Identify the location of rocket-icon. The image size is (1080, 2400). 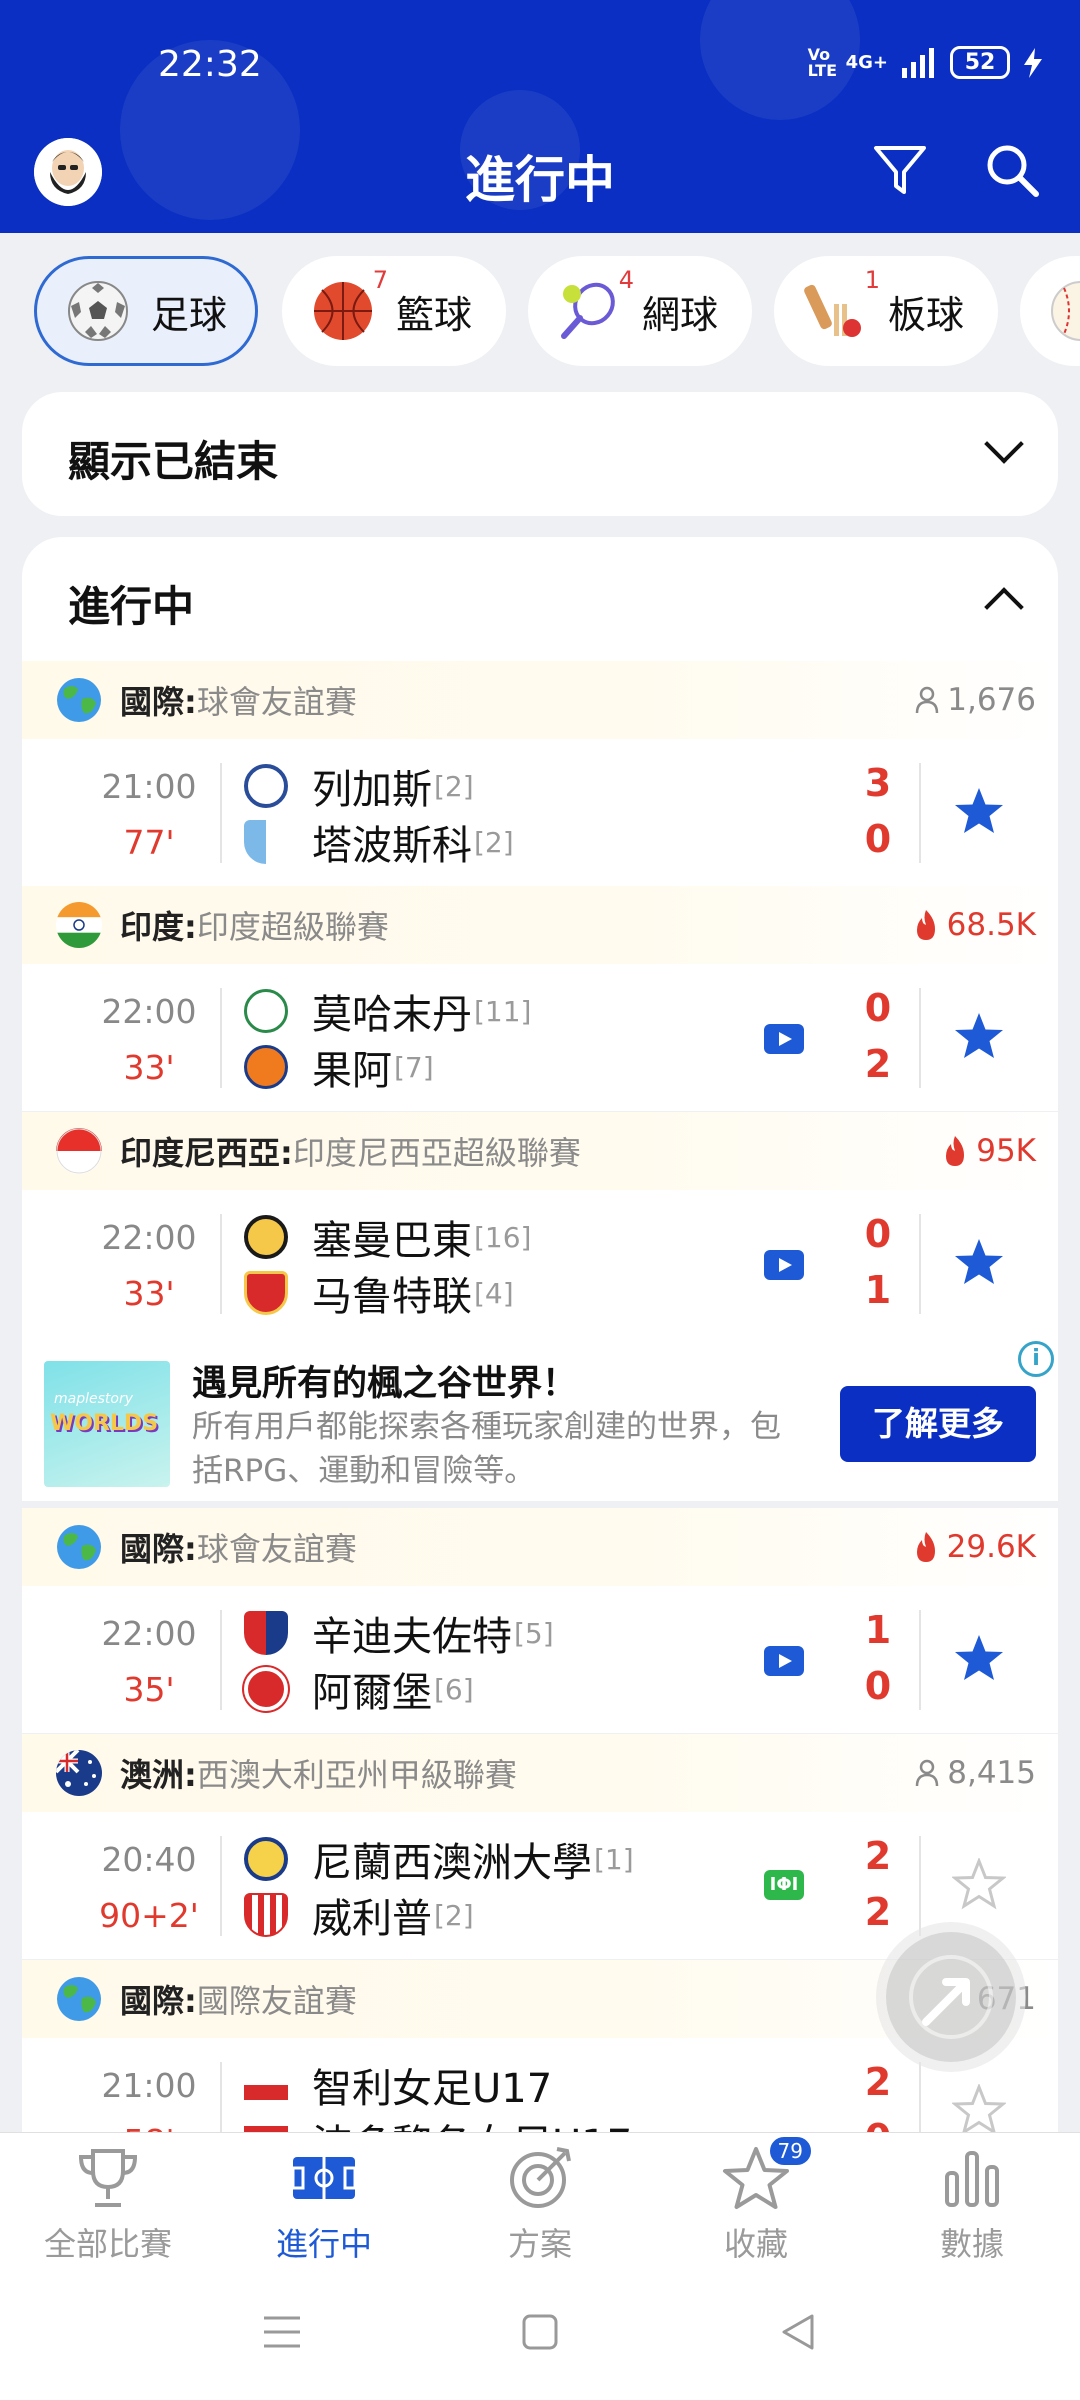
(951, 1997).